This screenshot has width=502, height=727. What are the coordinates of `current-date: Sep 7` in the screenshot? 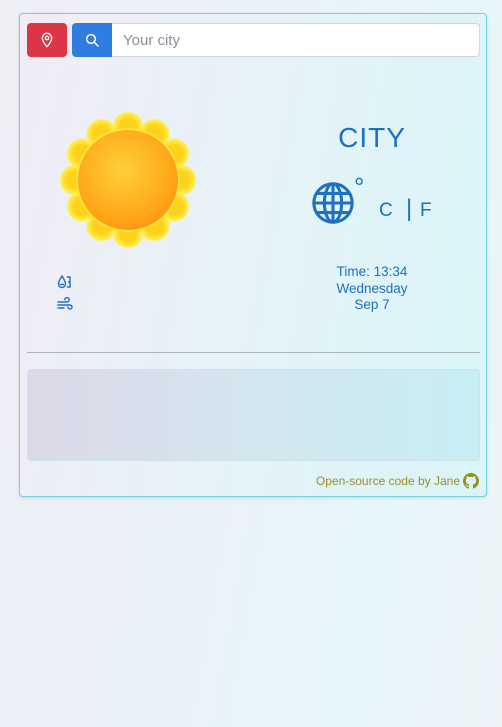 It's located at (372, 304).